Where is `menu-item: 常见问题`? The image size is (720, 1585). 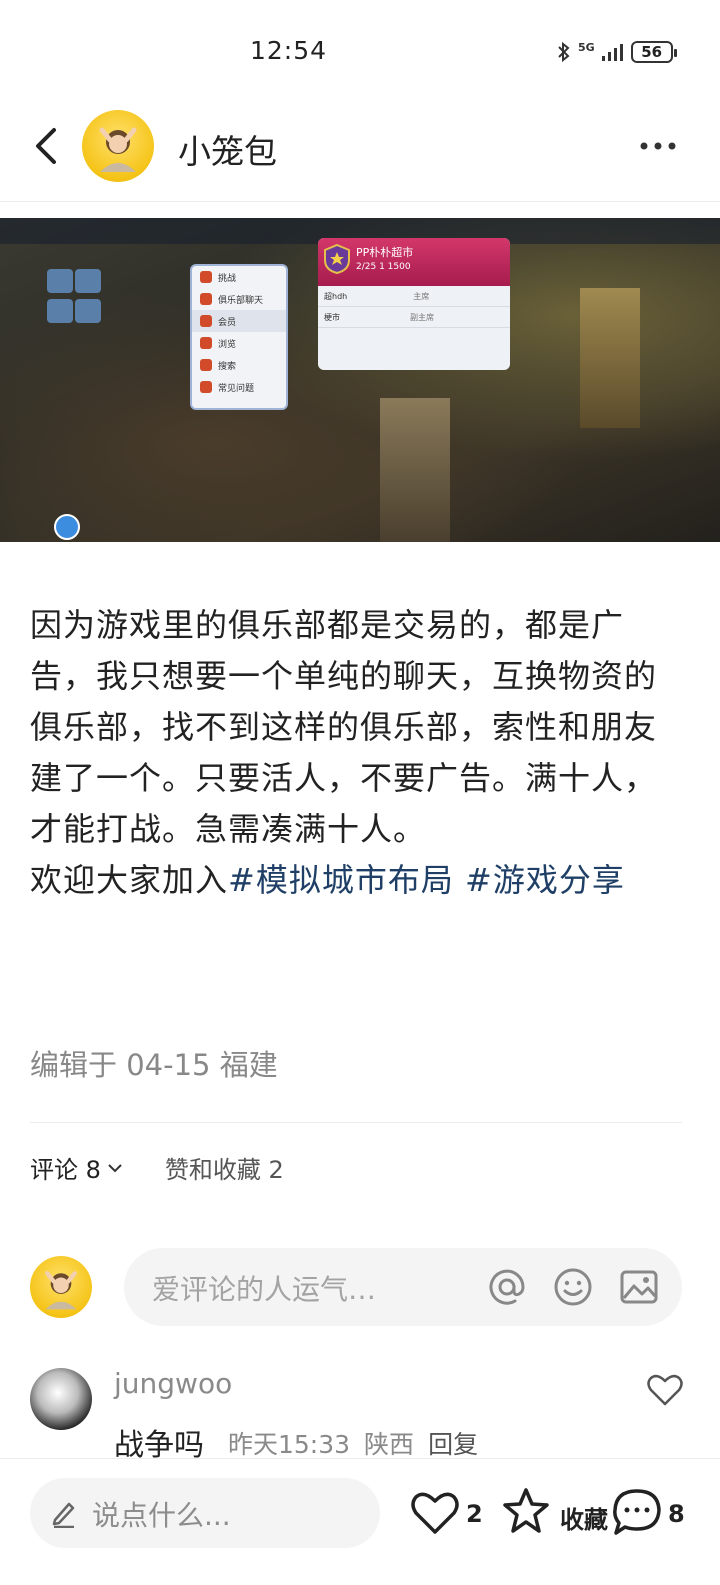 menu-item: 常见问题 is located at coordinates (239, 387).